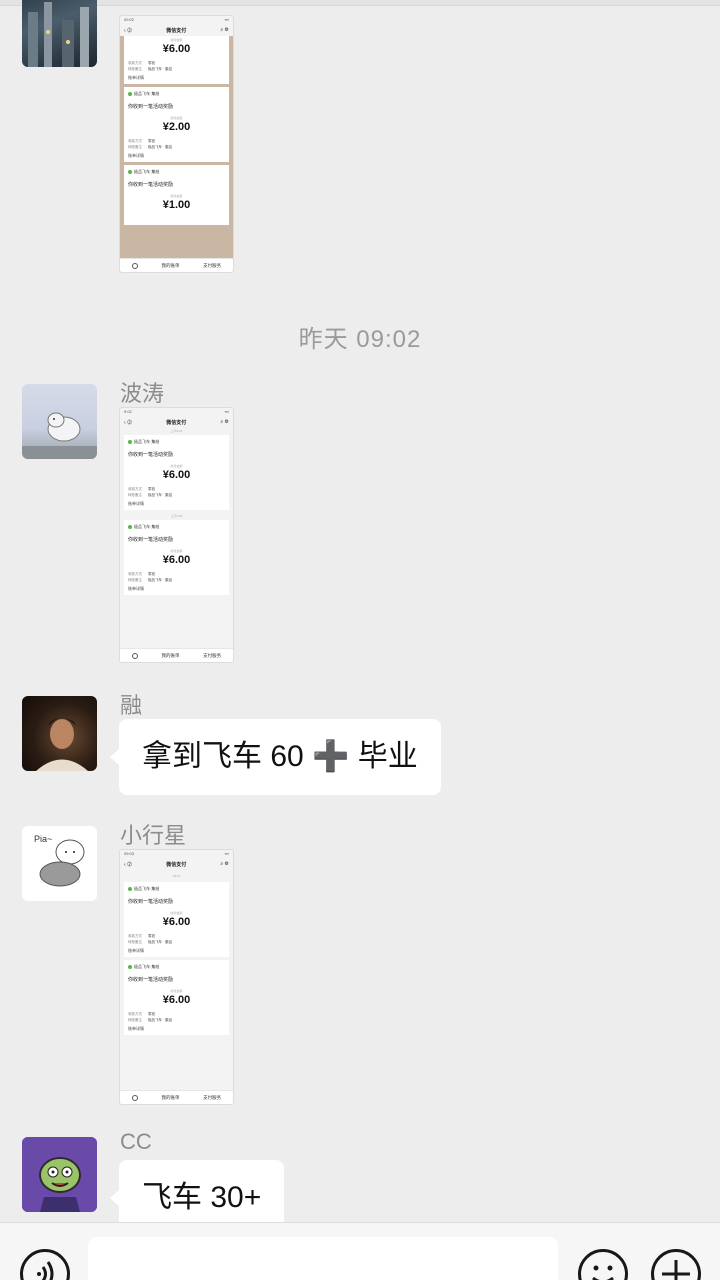 The width and height of the screenshot is (720, 1280). What do you see at coordinates (676, 1264) in the screenshot?
I see `plus-icon` at bounding box center [676, 1264].